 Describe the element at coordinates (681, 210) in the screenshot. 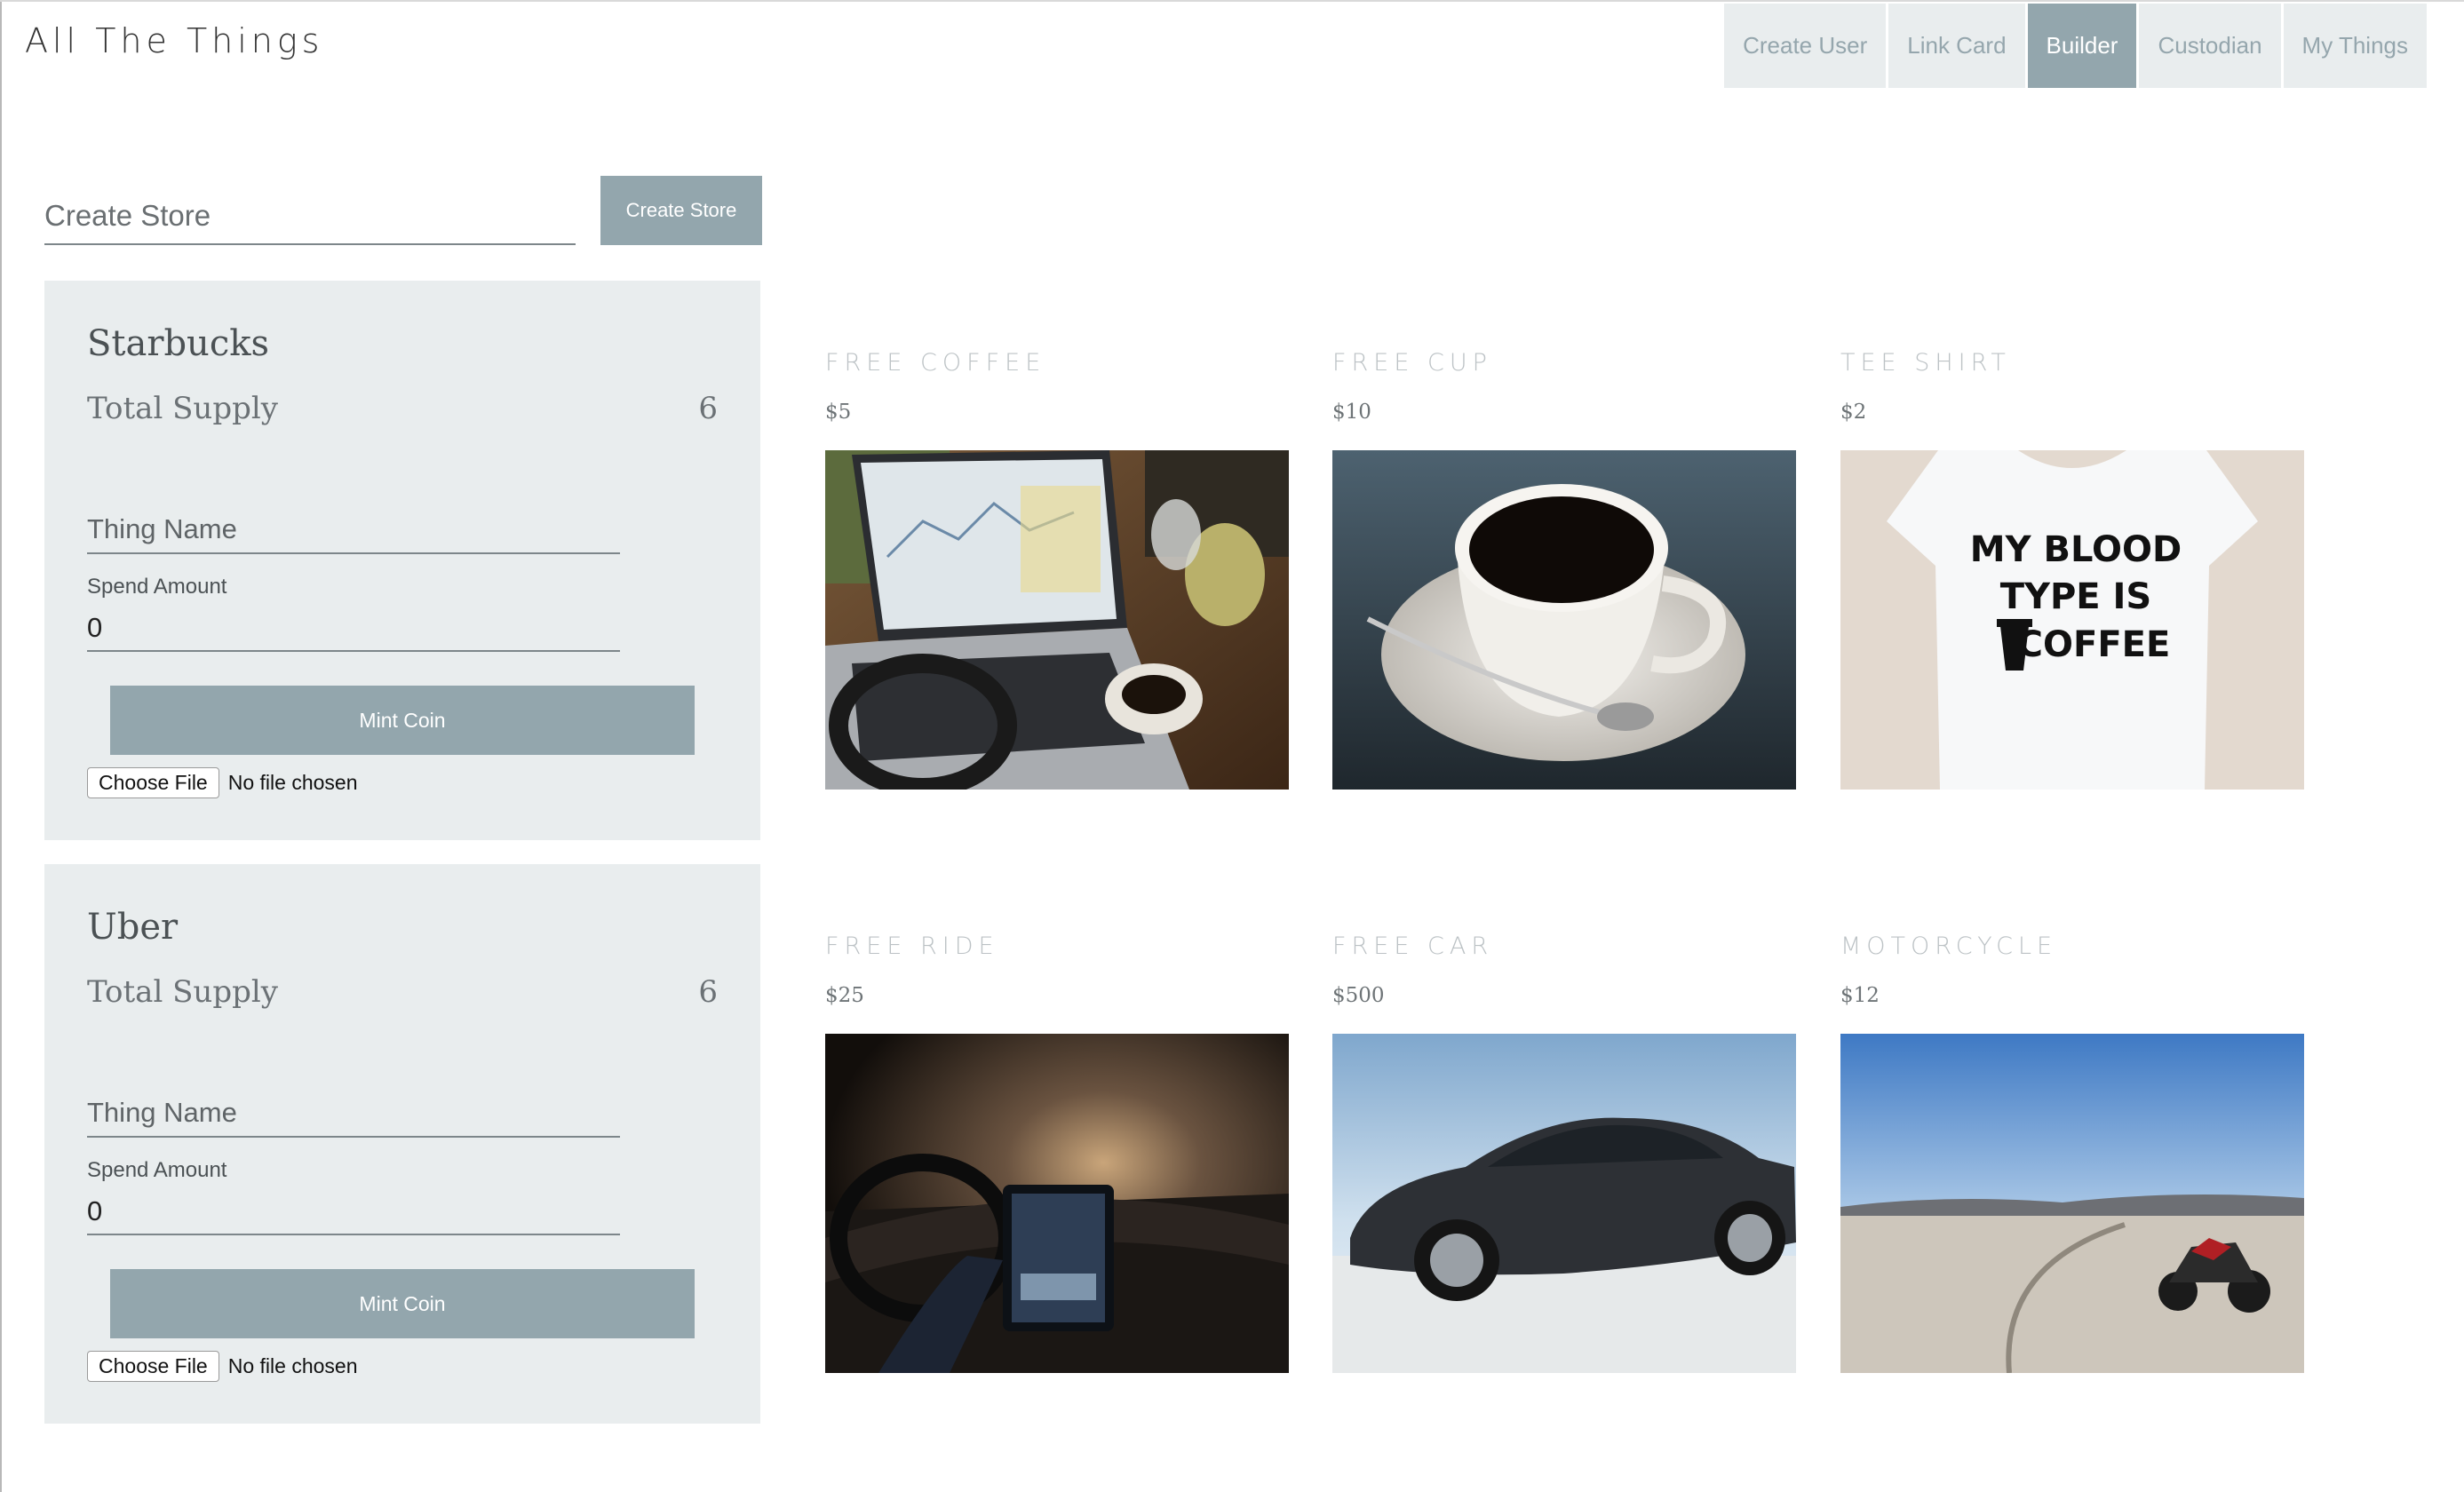

I see `create-store-button: Create Store` at that location.